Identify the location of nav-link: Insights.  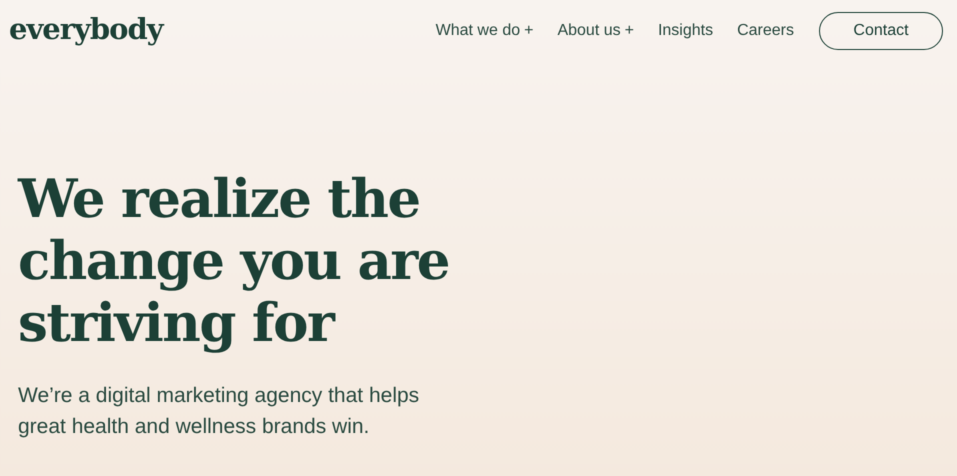
(686, 31).